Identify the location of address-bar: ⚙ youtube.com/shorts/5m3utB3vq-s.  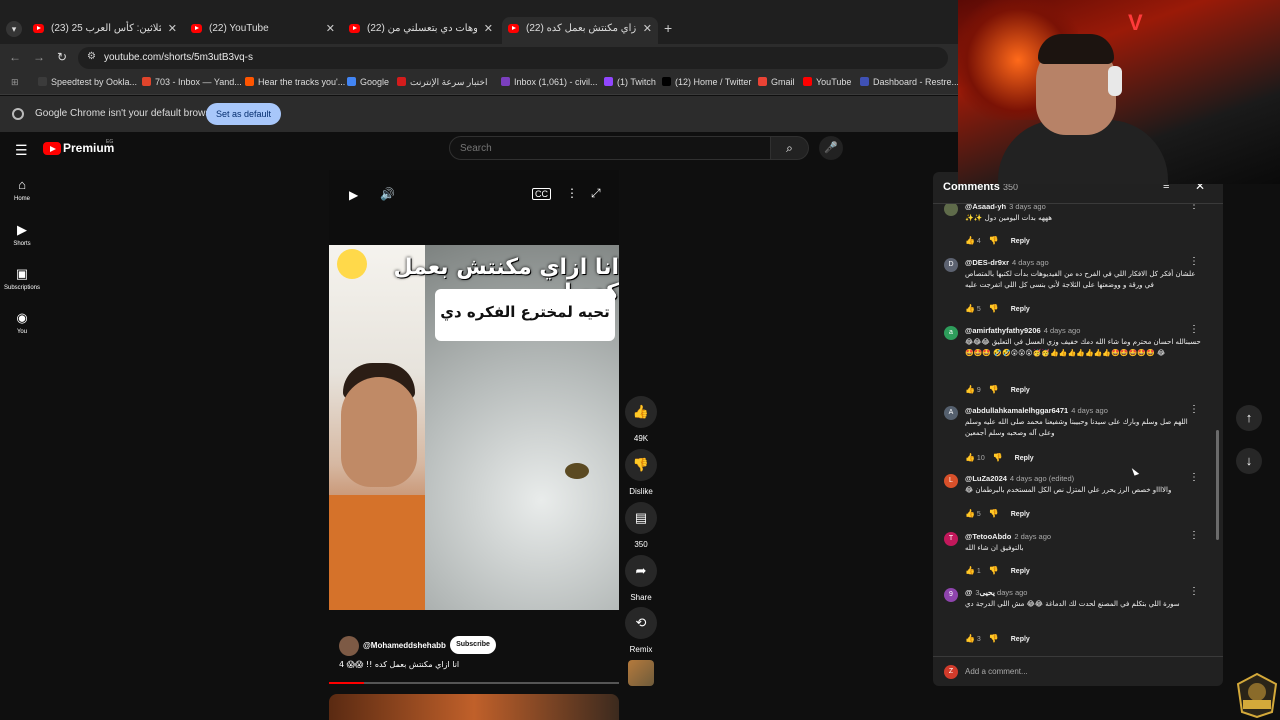
(513, 58).